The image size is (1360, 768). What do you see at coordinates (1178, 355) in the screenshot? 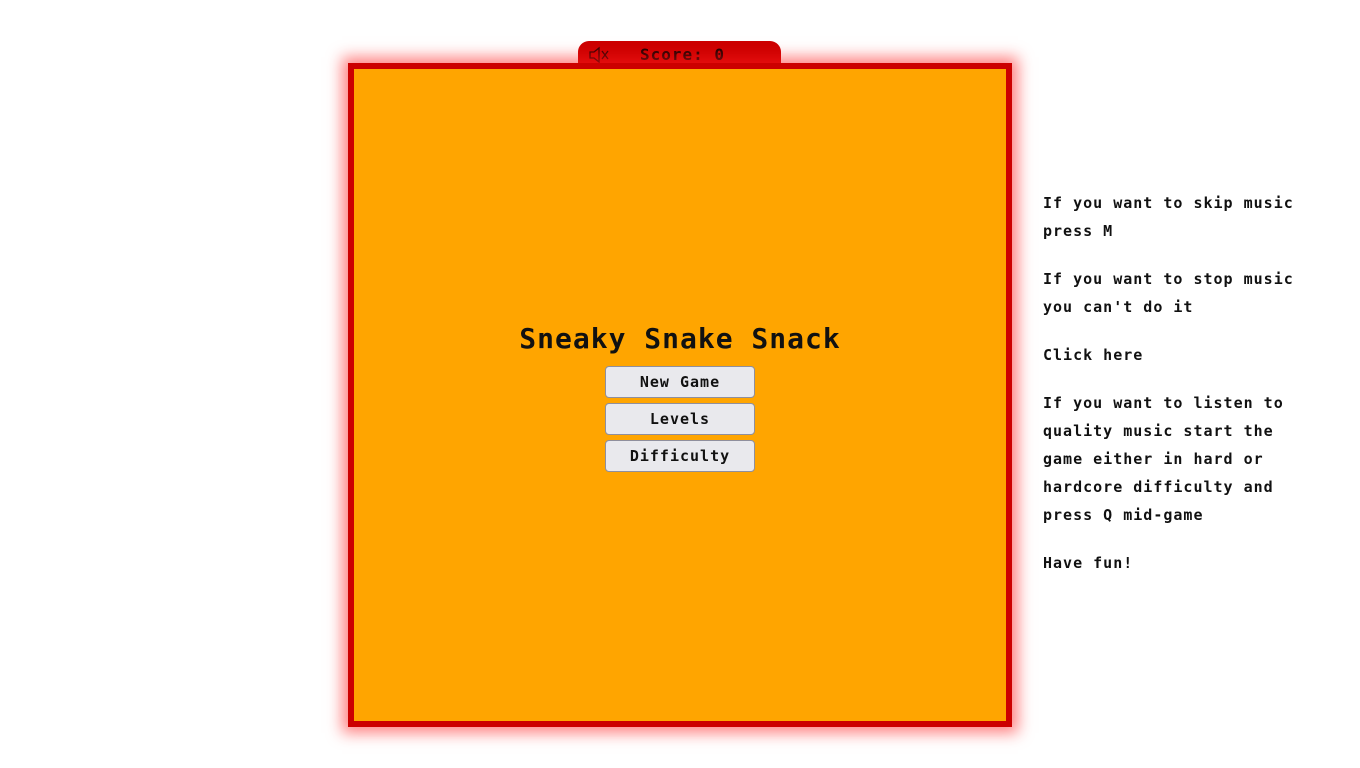
I see `click-here-link: Click here` at bounding box center [1178, 355].